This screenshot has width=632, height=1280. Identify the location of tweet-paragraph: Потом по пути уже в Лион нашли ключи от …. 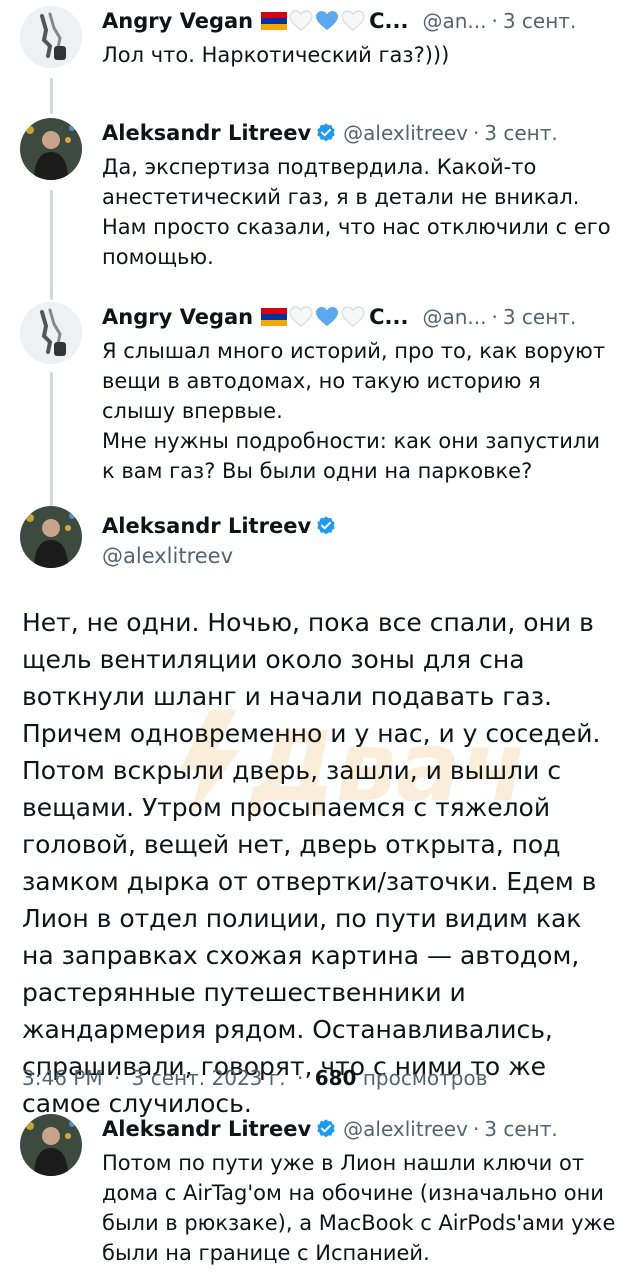
(359, 1208).